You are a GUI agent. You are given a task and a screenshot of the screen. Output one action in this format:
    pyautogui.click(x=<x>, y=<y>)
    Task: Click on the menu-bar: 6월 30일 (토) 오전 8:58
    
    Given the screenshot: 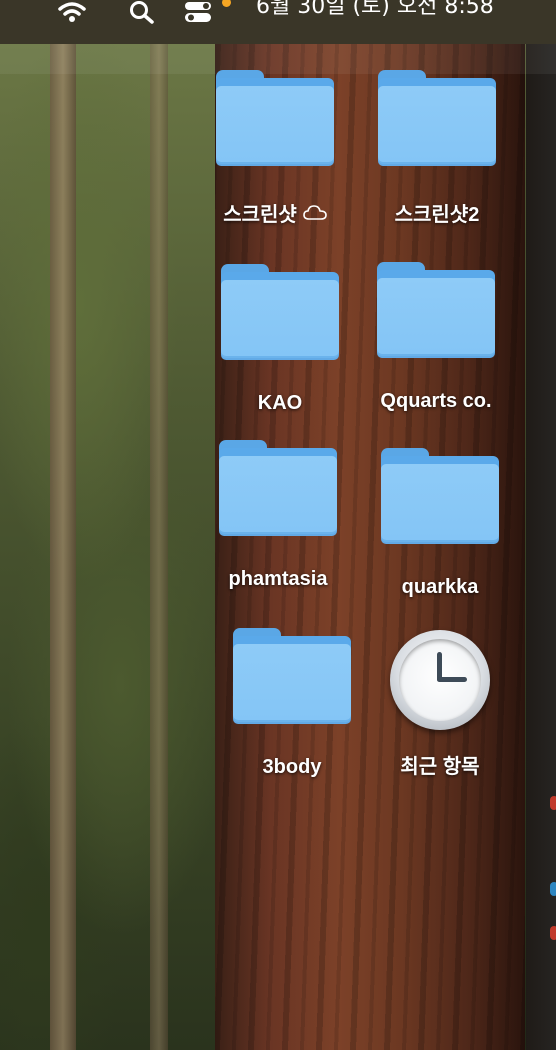 What is the action you would take?
    pyautogui.click(x=278, y=22)
    